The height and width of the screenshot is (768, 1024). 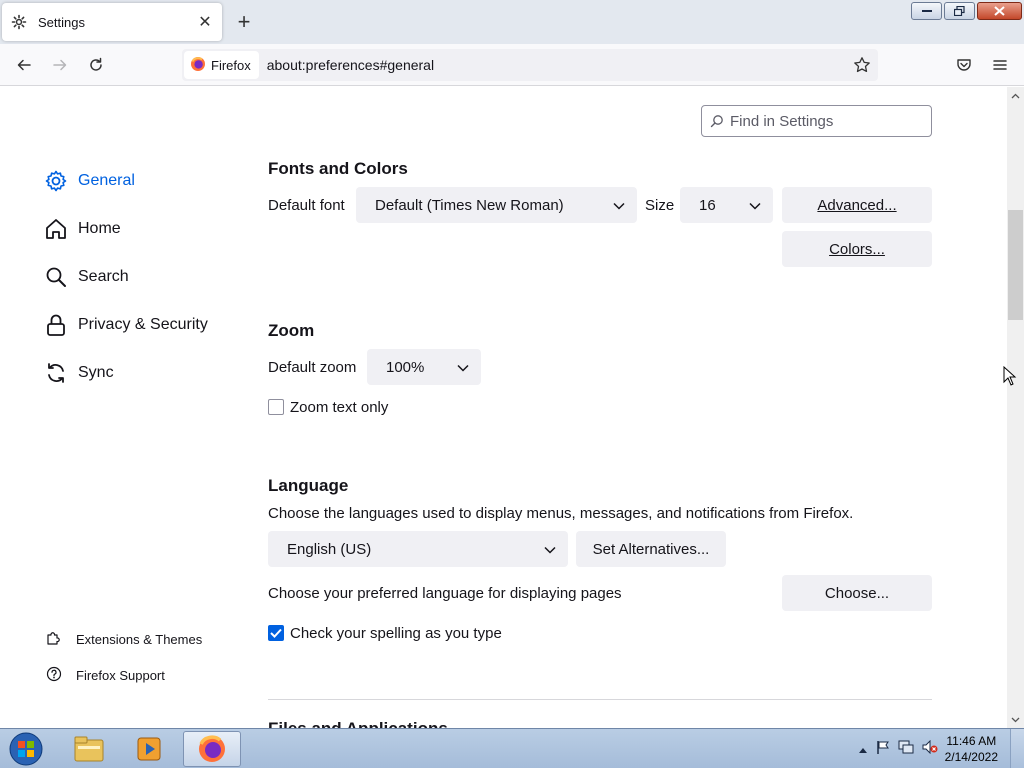 I want to click on font-size-select: 16, so click(x=726, y=205).